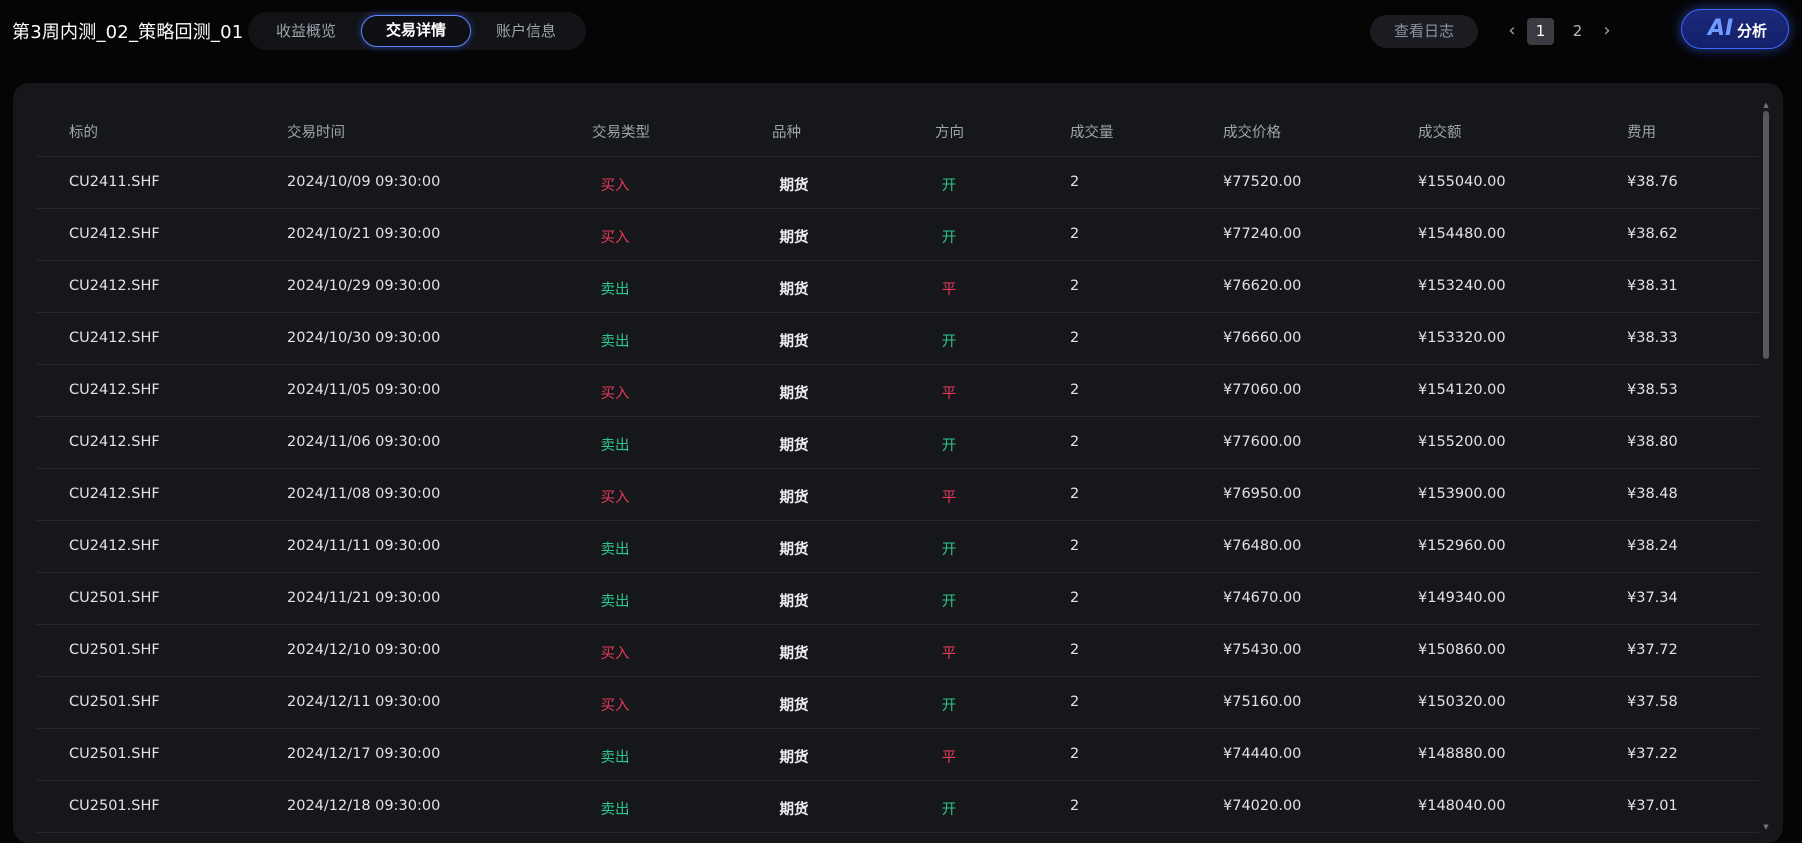 This screenshot has width=1802, height=843. I want to click on ai-analysis-button: AI 分析, so click(1735, 29).